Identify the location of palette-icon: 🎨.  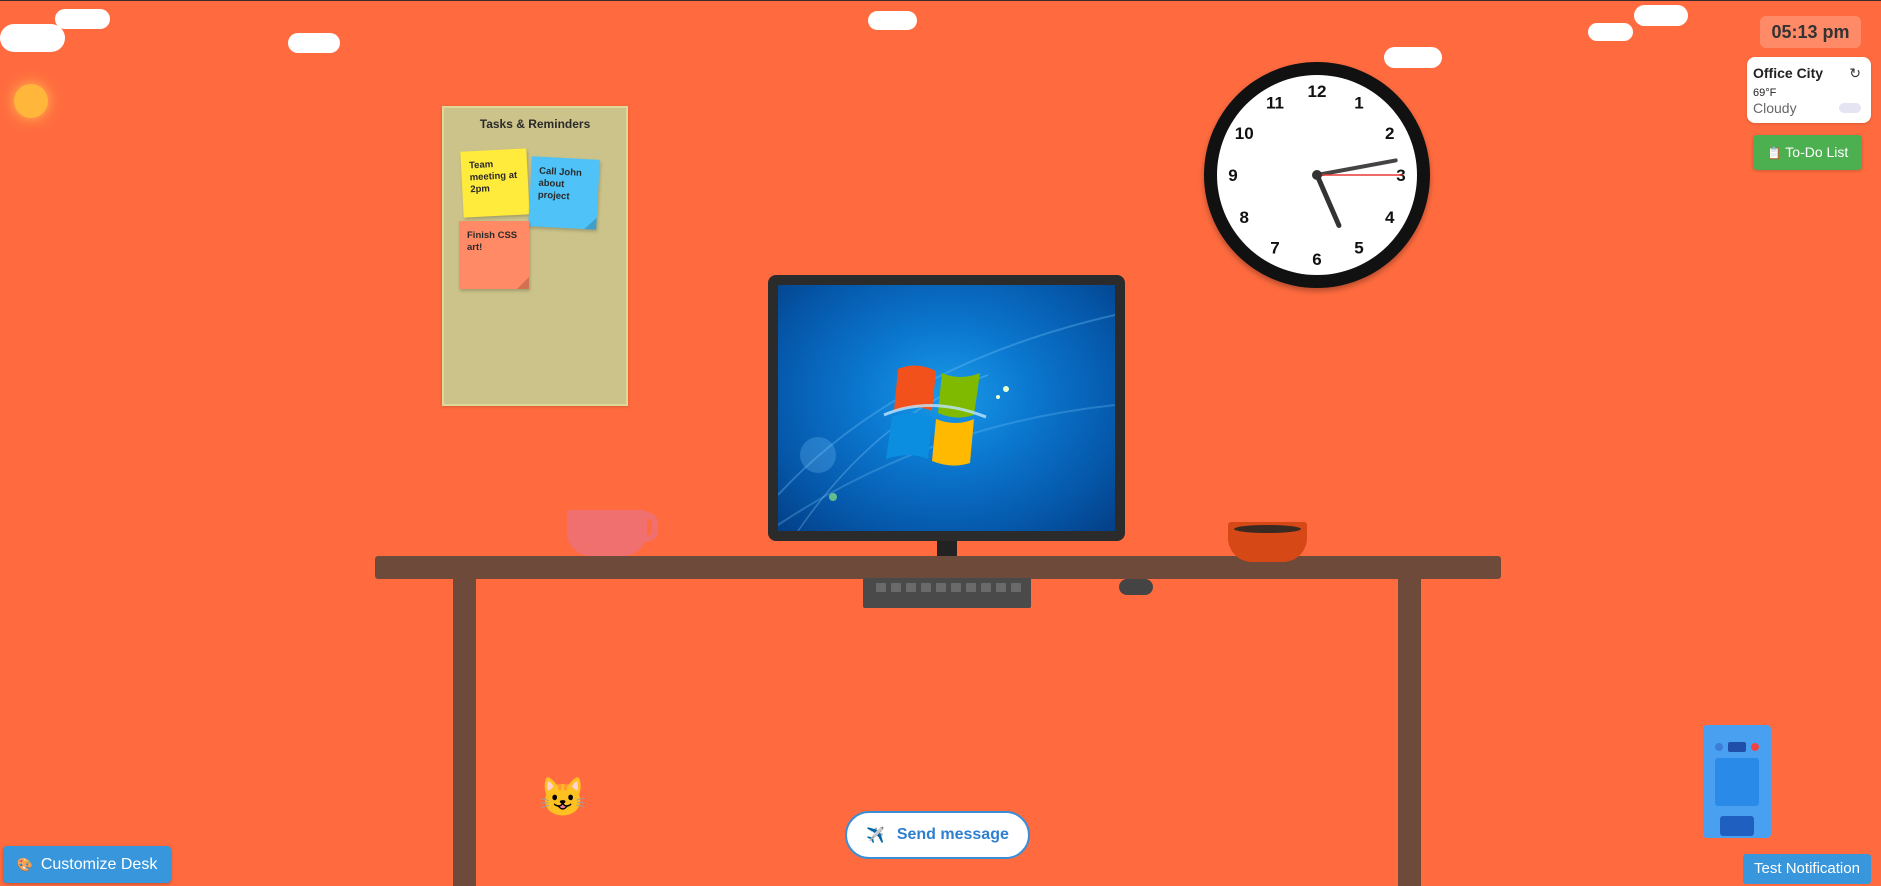
(24, 864).